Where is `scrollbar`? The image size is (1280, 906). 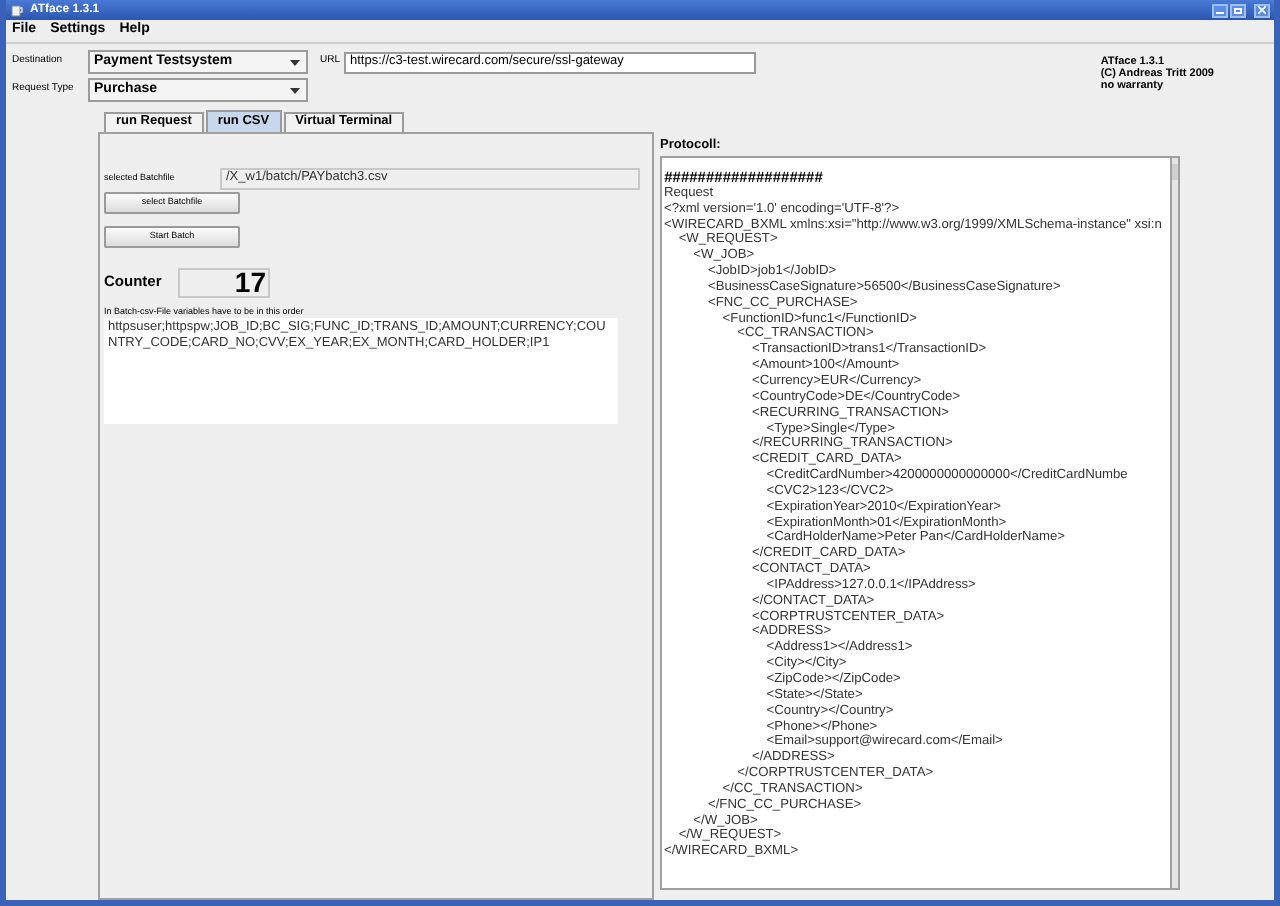 scrollbar is located at coordinates (1176, 523).